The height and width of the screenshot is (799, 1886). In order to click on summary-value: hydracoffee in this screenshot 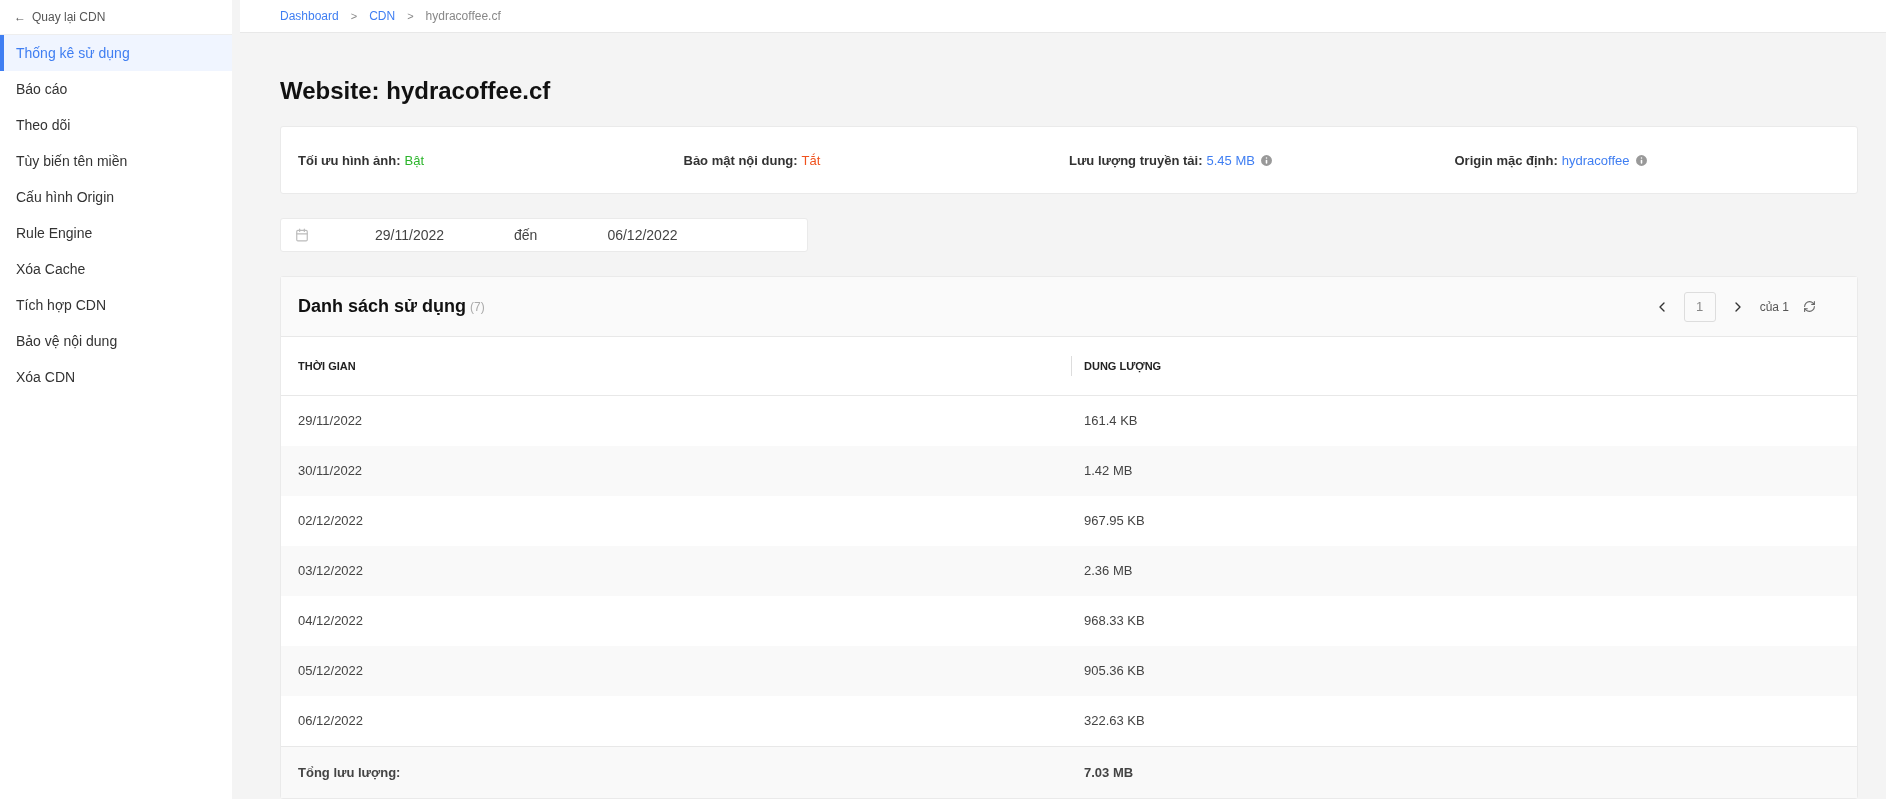, I will do `click(1595, 160)`.